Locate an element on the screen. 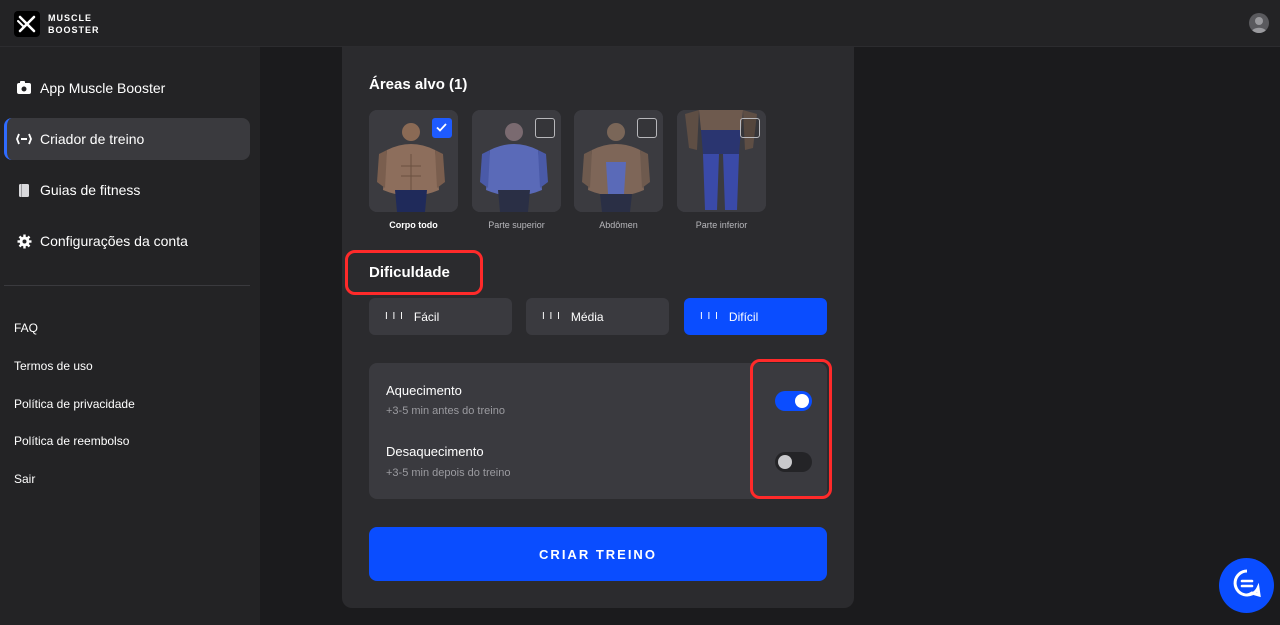  top-bar: MUSCLE BOOSTER is located at coordinates (640, 23).